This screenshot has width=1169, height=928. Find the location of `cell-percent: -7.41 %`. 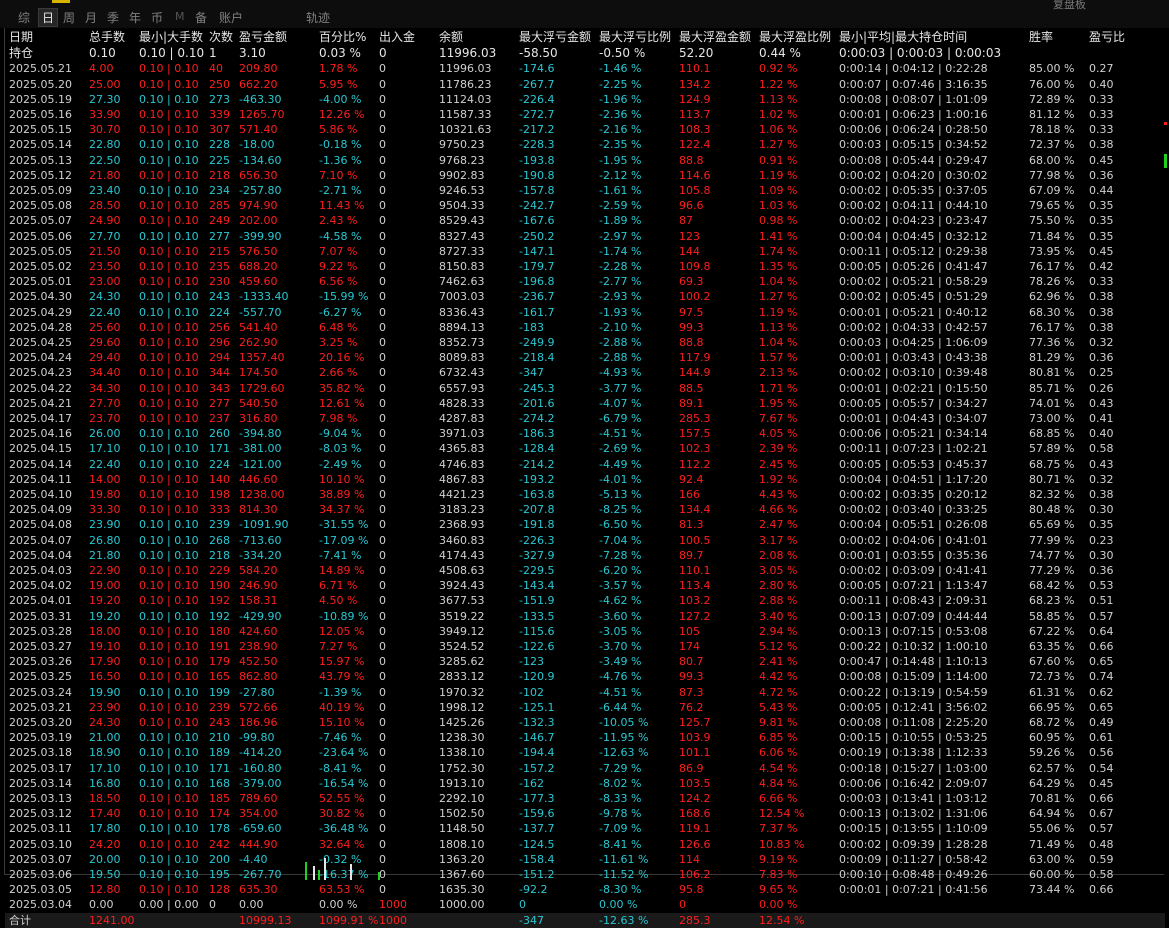

cell-percent: -7.41 % is located at coordinates (340, 555).